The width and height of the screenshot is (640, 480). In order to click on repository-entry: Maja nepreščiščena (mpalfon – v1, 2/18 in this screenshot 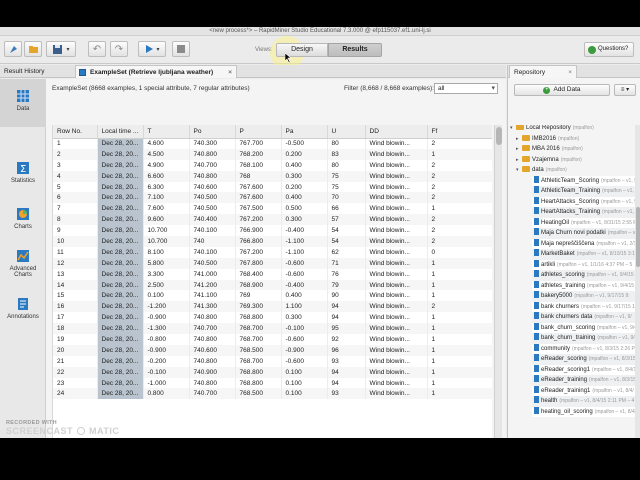, I will do `click(586, 243)`.